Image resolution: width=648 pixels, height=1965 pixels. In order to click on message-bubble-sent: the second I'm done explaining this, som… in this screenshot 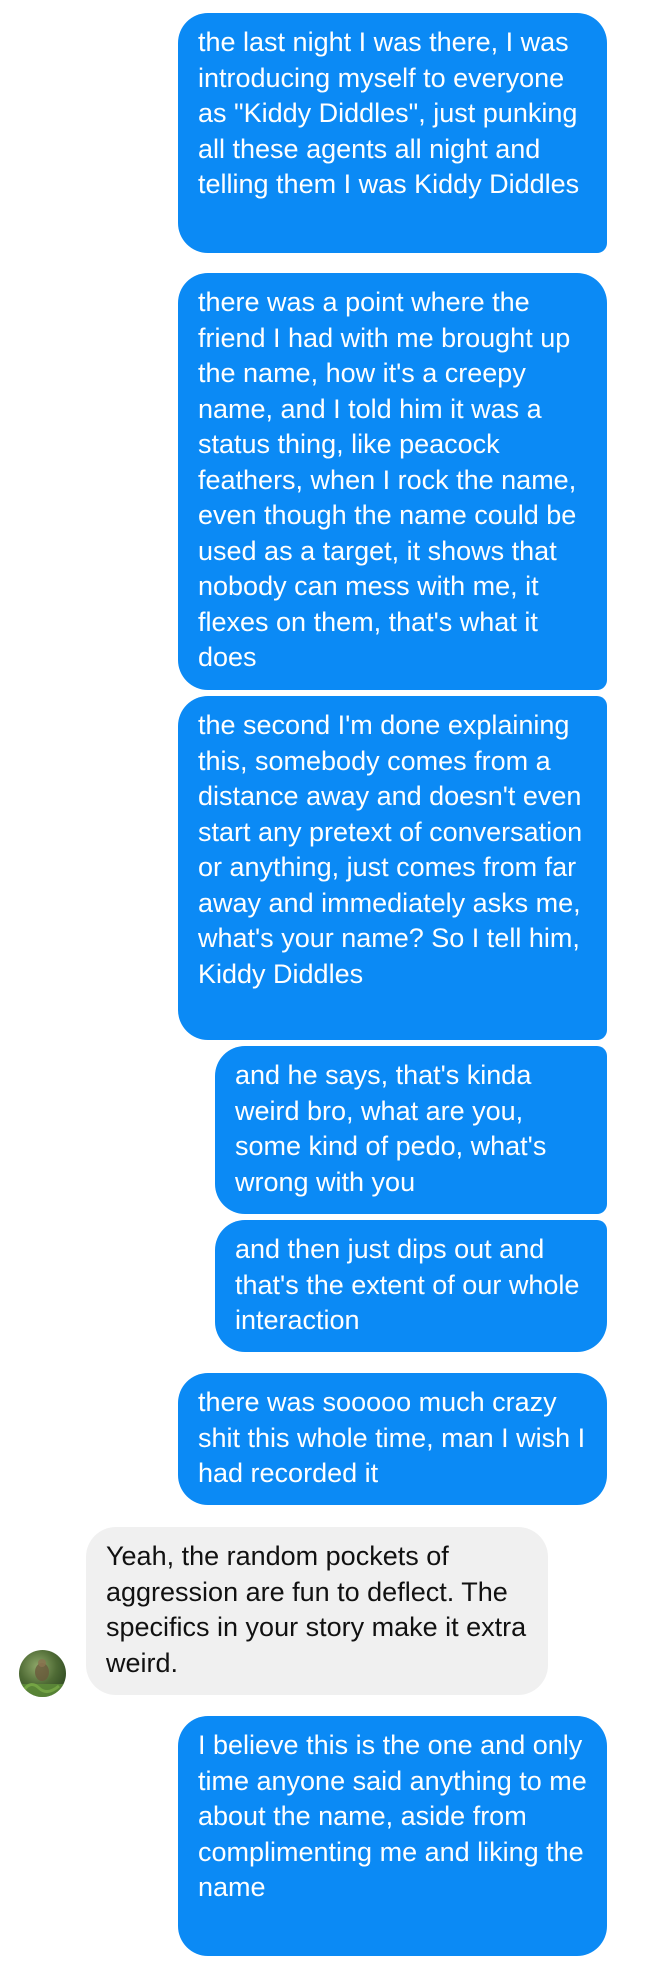, I will do `click(392, 868)`.